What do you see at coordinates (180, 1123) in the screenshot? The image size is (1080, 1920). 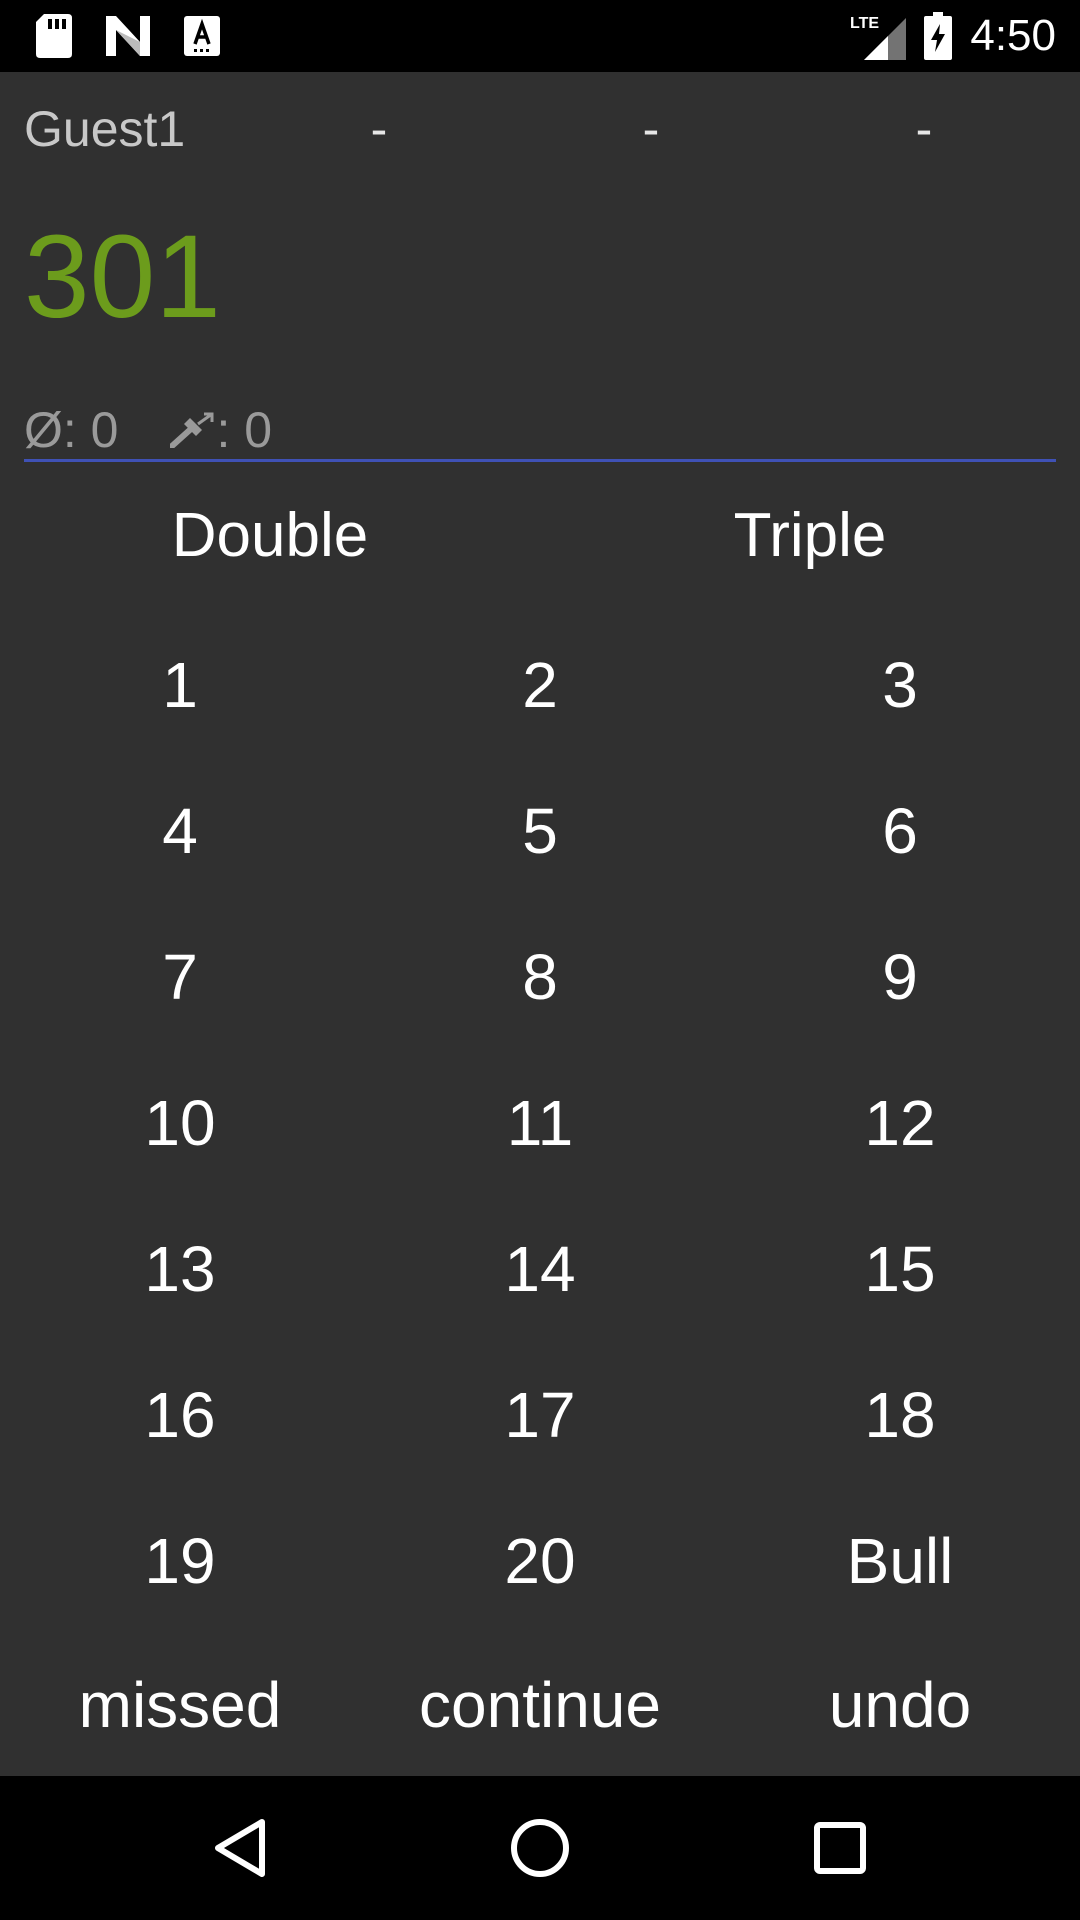 I see `key-10: 10` at bounding box center [180, 1123].